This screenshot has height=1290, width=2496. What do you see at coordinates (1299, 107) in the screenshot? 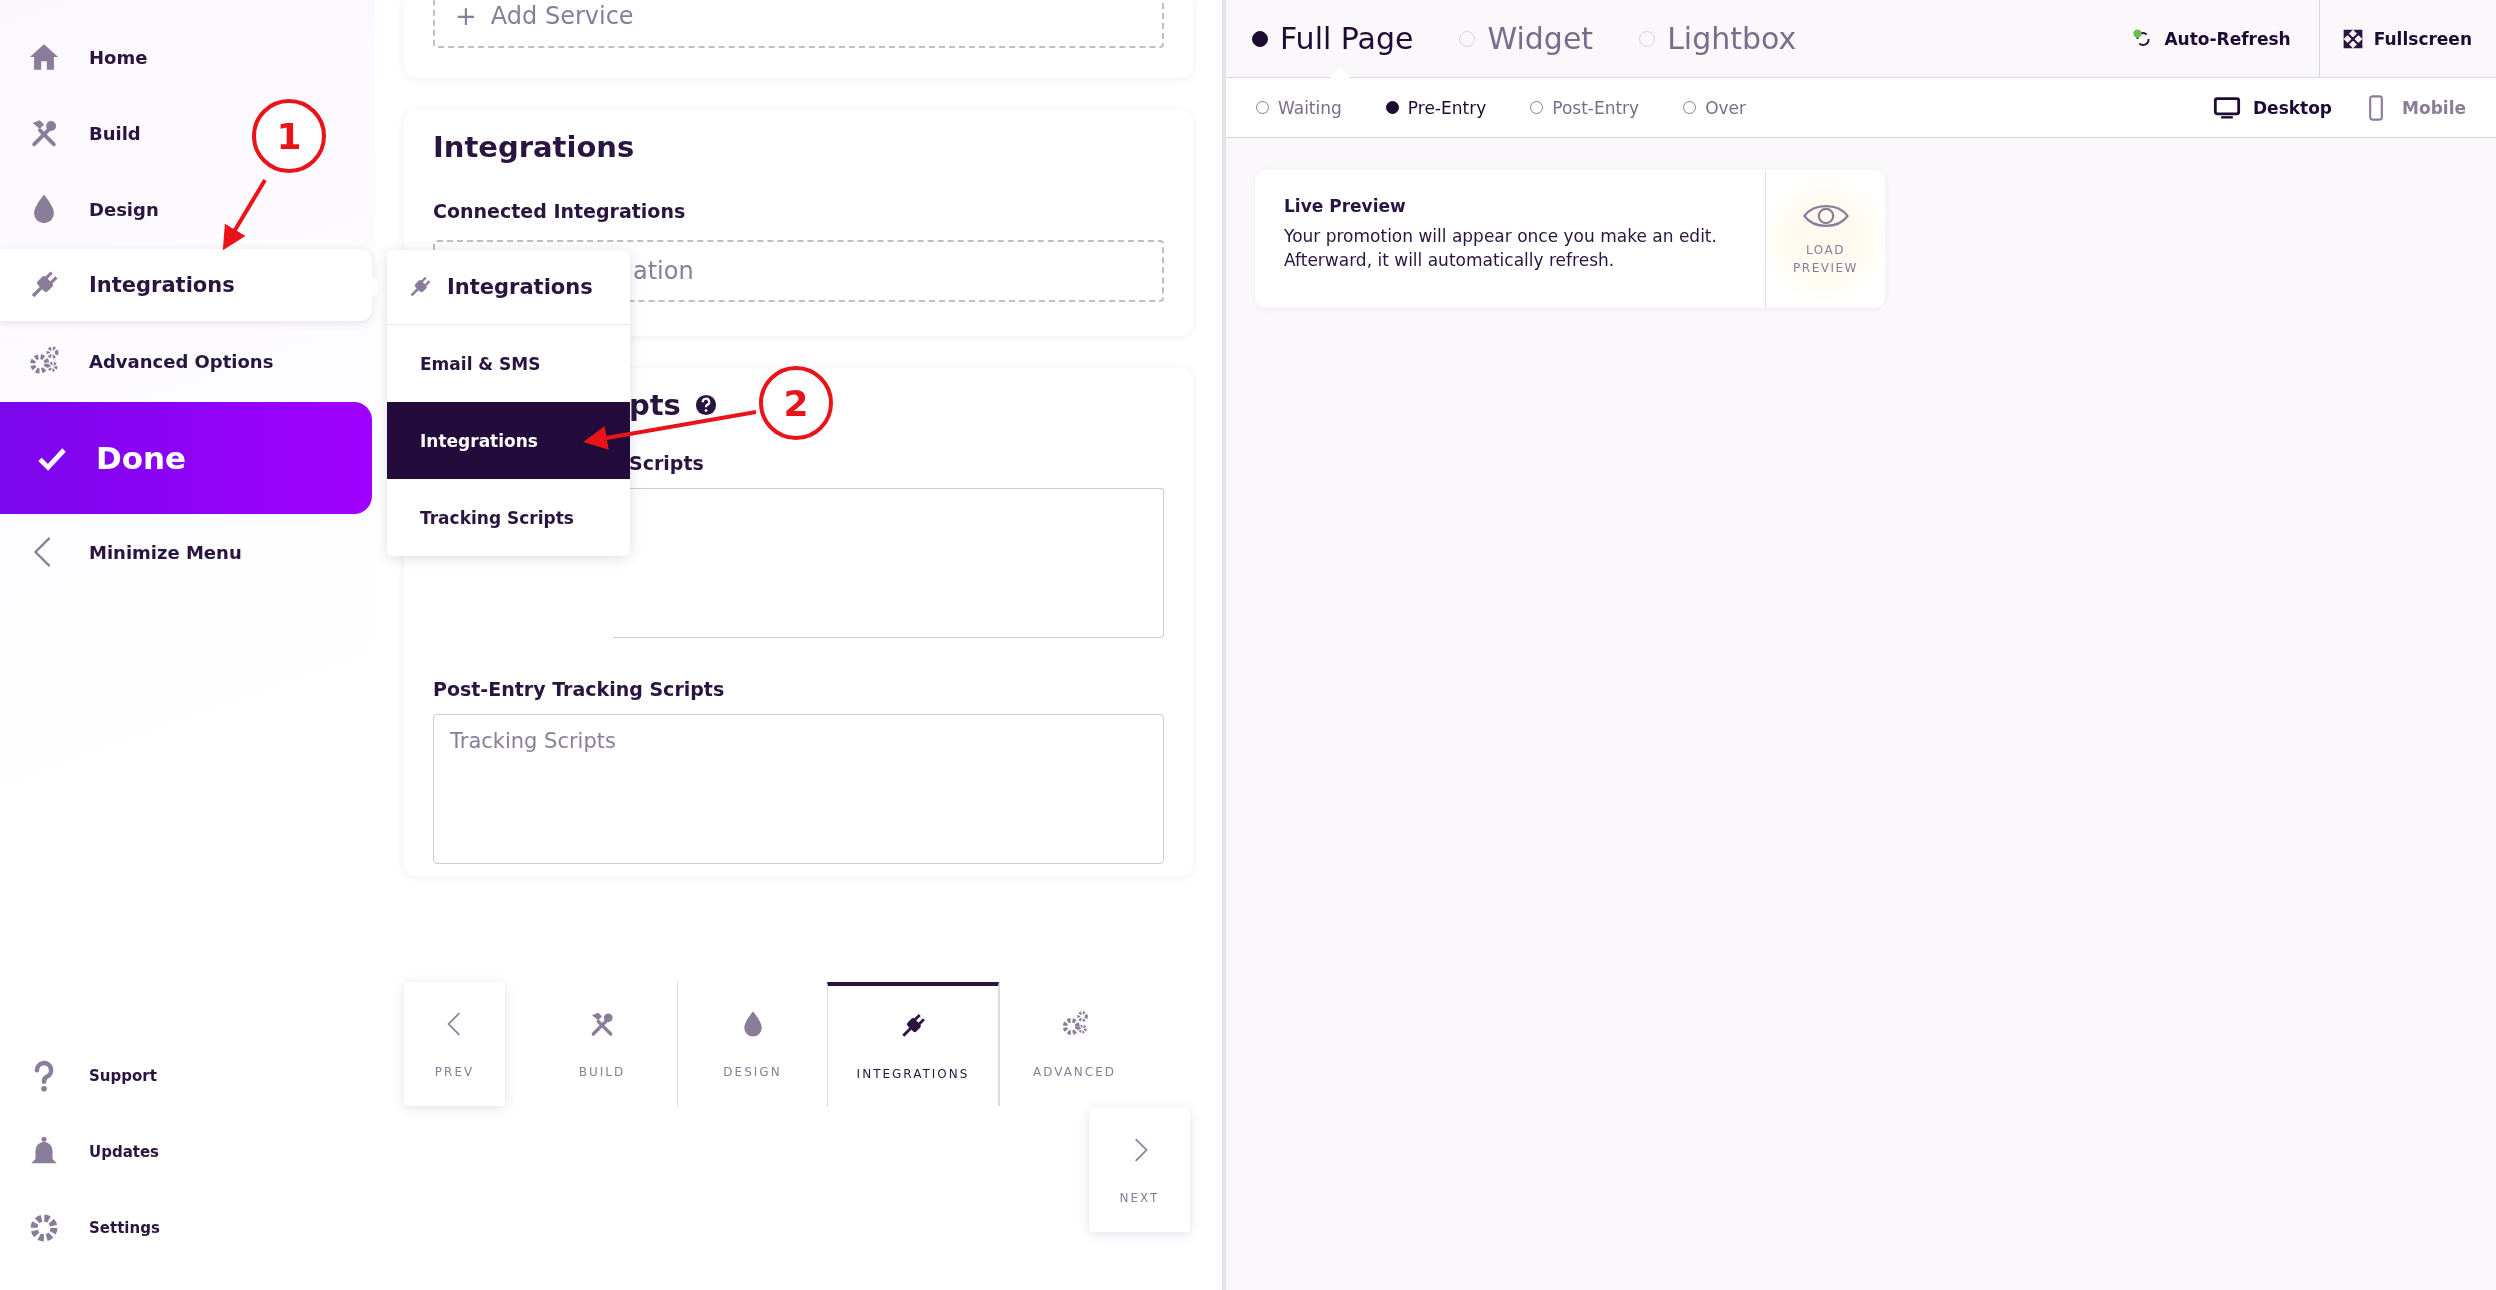
I see `state-radio: Waiting` at bounding box center [1299, 107].